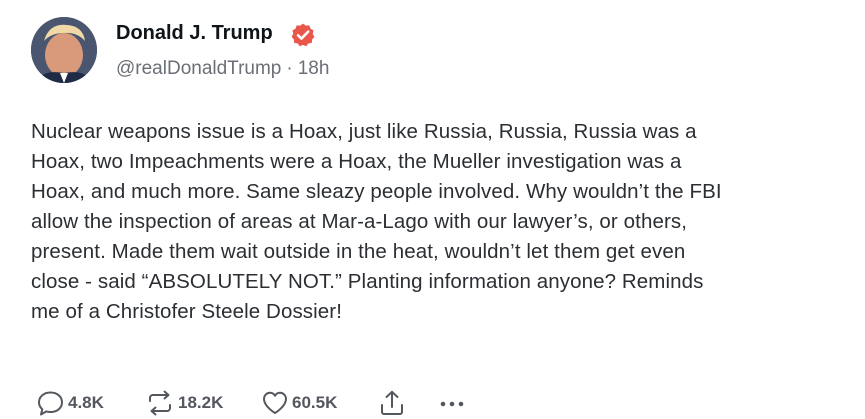  Describe the element at coordinates (50, 403) in the screenshot. I see `reply-bubble-icon` at that location.